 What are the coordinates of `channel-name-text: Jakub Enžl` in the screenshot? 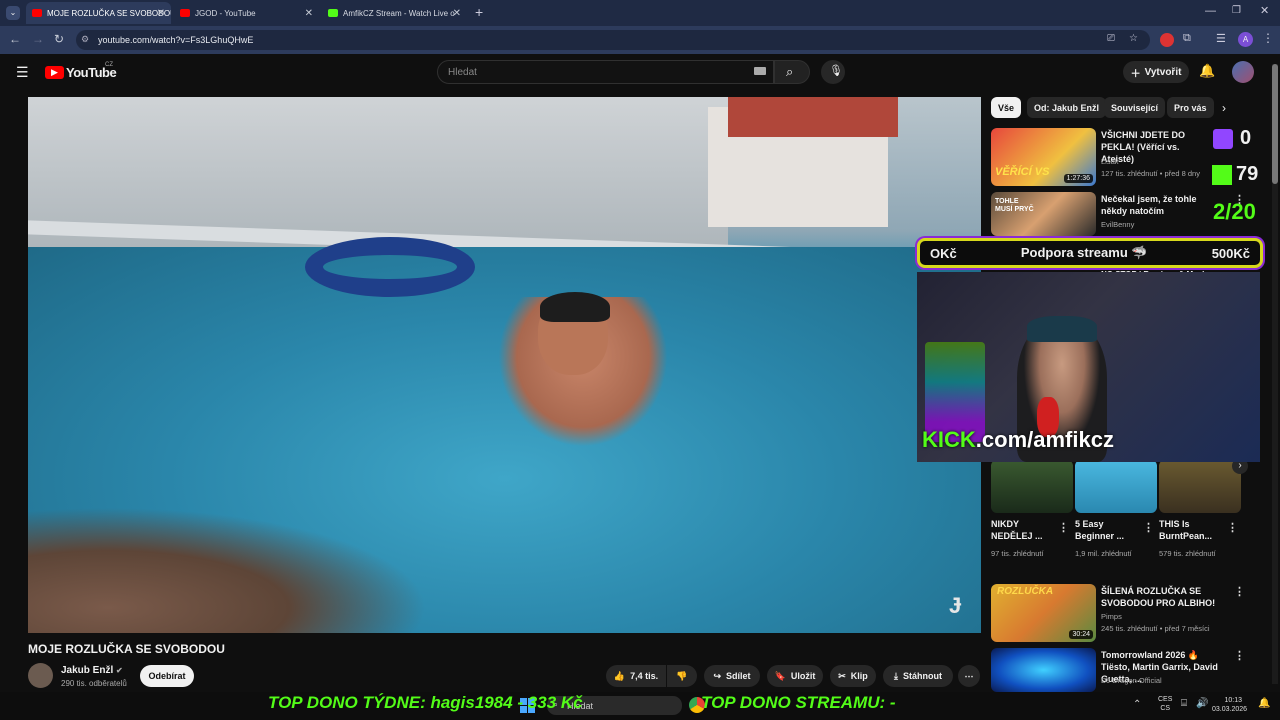 It's located at (87, 670).